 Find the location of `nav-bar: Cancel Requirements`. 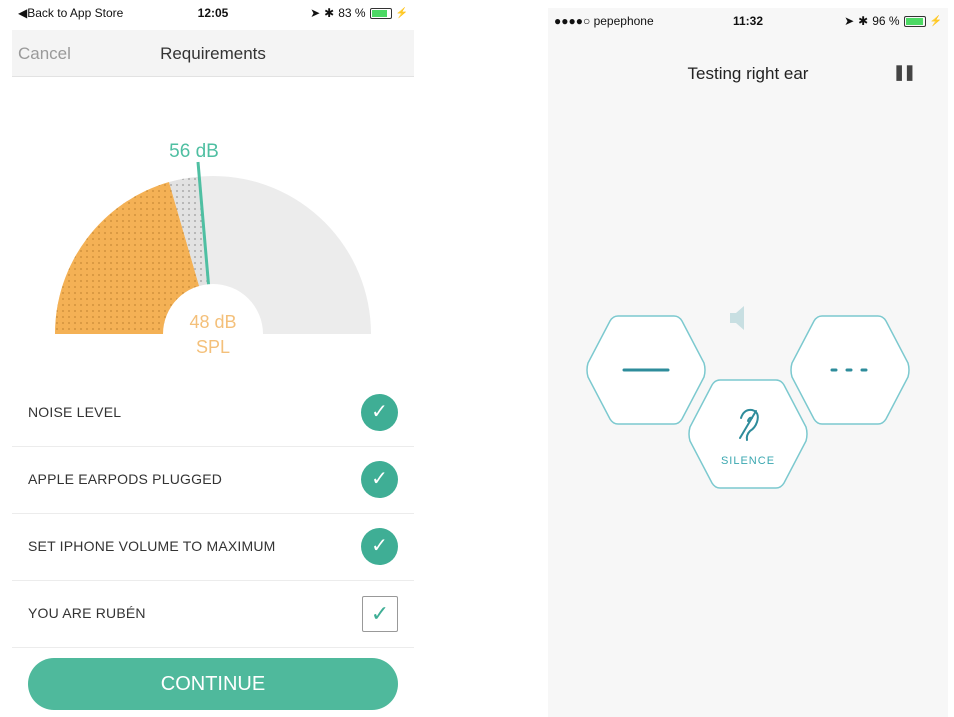

nav-bar: Cancel Requirements is located at coordinates (213, 53).